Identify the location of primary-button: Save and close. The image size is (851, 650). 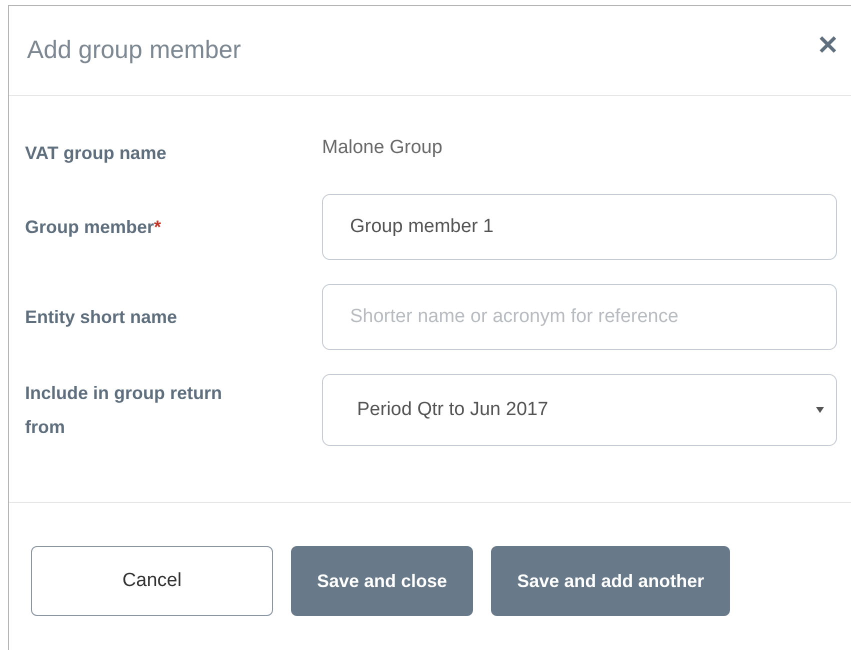
(382, 581).